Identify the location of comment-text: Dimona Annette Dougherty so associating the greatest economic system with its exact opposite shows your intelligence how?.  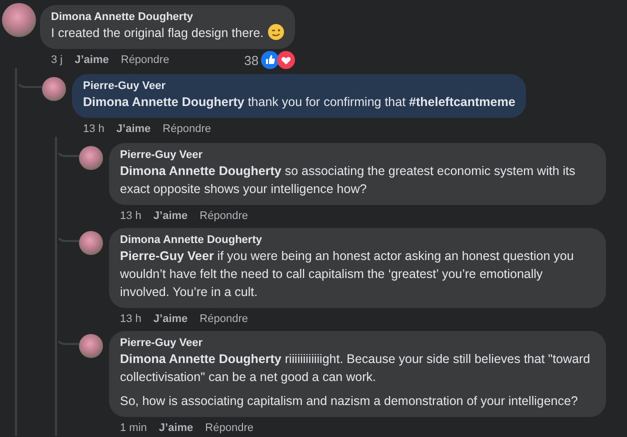
(348, 180).